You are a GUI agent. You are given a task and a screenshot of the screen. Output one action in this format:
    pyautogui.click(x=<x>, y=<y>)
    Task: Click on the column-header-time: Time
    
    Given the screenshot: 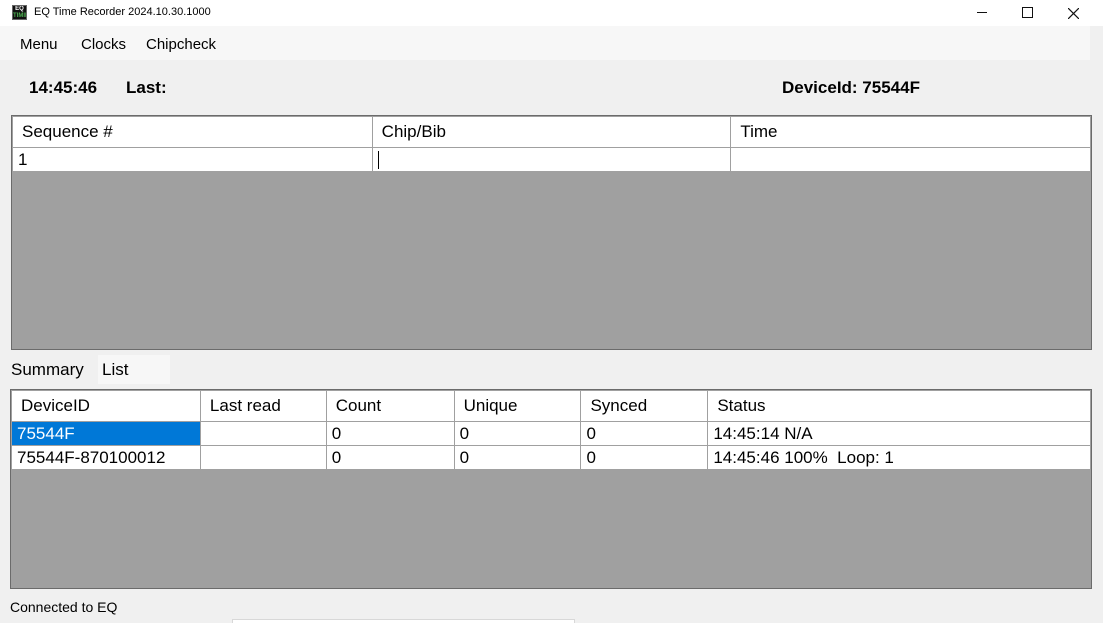 What is the action you would take?
    pyautogui.click(x=910, y=132)
    